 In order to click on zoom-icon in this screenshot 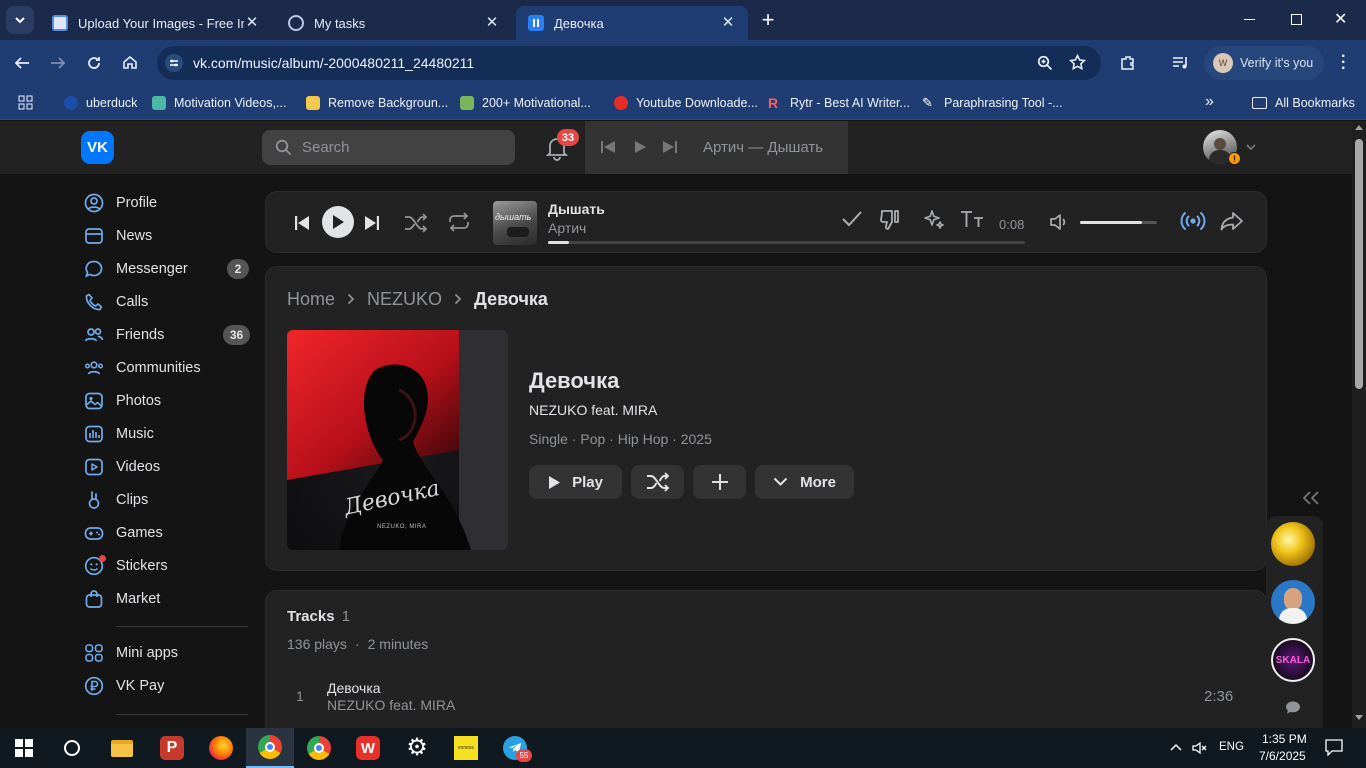, I will do `click(1045, 63)`.